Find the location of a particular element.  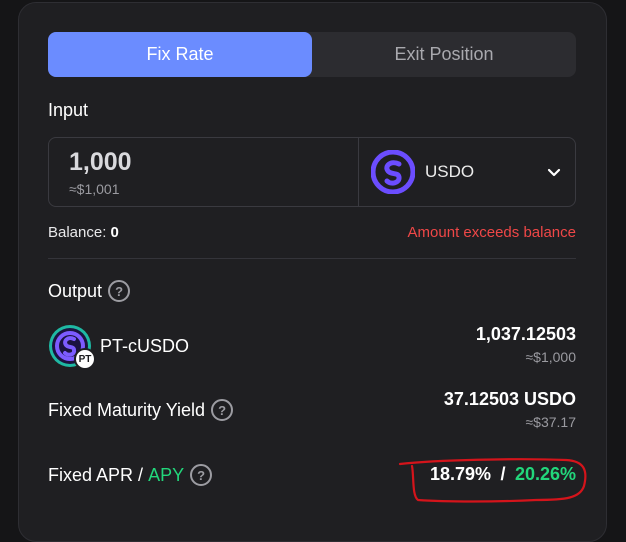

input-box: 1,000 ≈$1,001 USDO is located at coordinates (312, 172).